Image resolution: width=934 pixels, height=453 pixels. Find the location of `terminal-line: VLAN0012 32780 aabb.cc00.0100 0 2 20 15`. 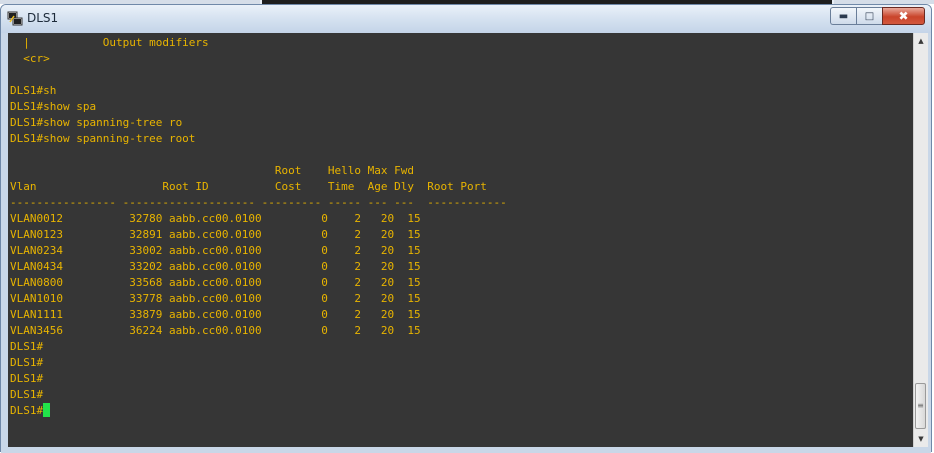

terminal-line: VLAN0012 32780 aabb.cc00.0100 0 2 20 15 is located at coordinates (215, 218).